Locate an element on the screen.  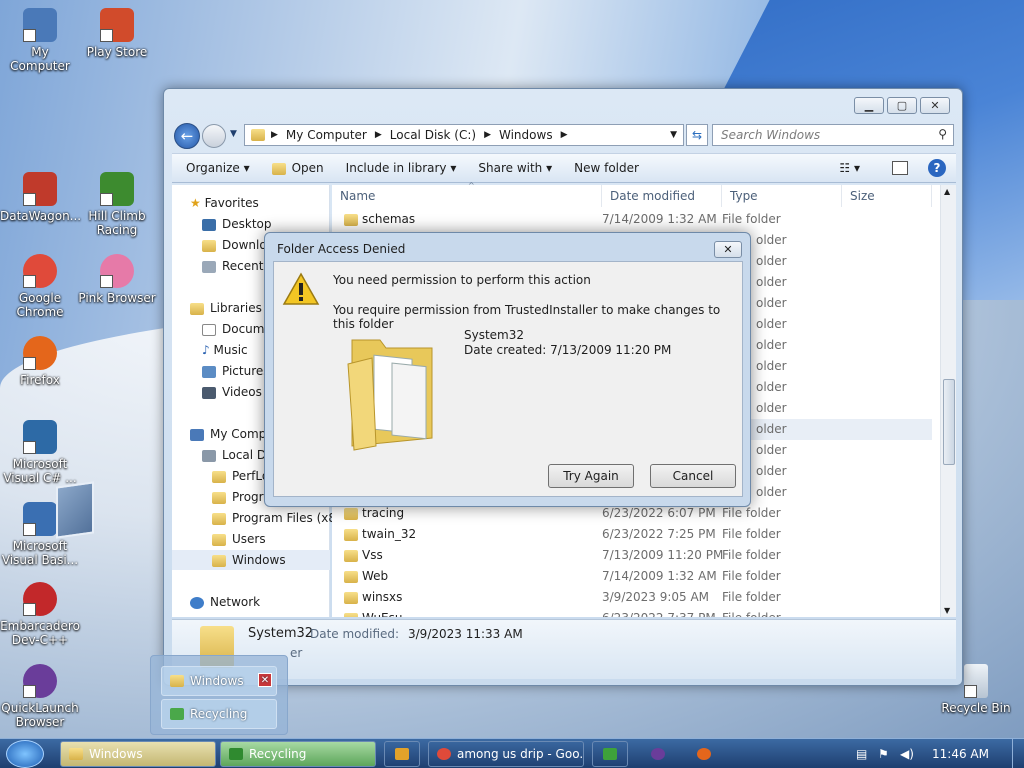
file-type: File folder is located at coordinates (751, 597).